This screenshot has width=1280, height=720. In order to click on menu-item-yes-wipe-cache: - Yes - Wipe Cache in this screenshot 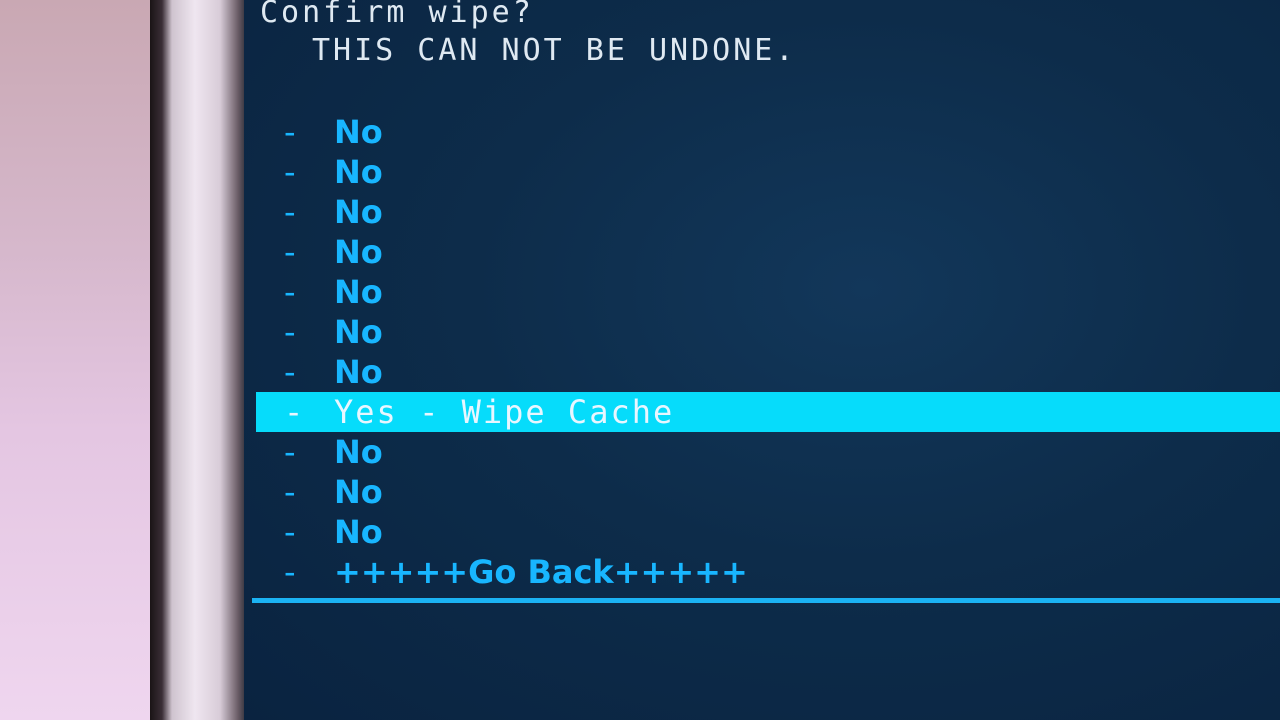, I will do `click(768, 412)`.